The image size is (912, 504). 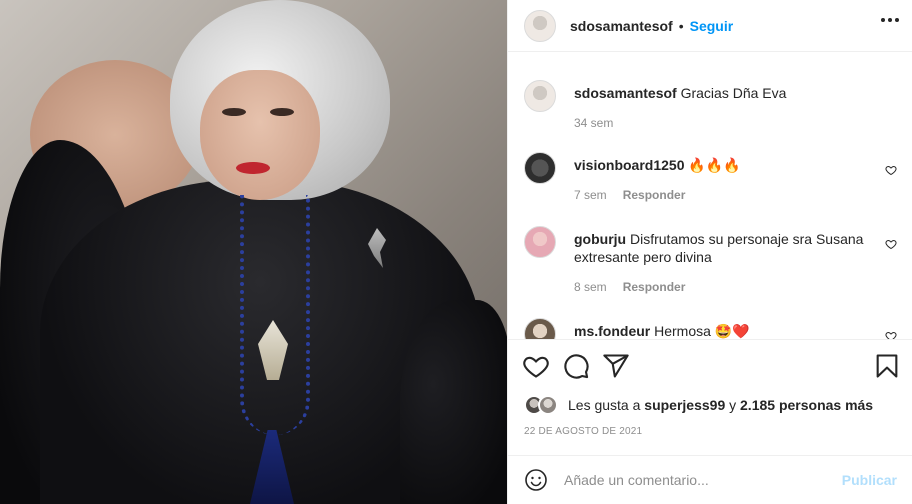 I want to click on like-heart-icon, so click(x=536, y=366).